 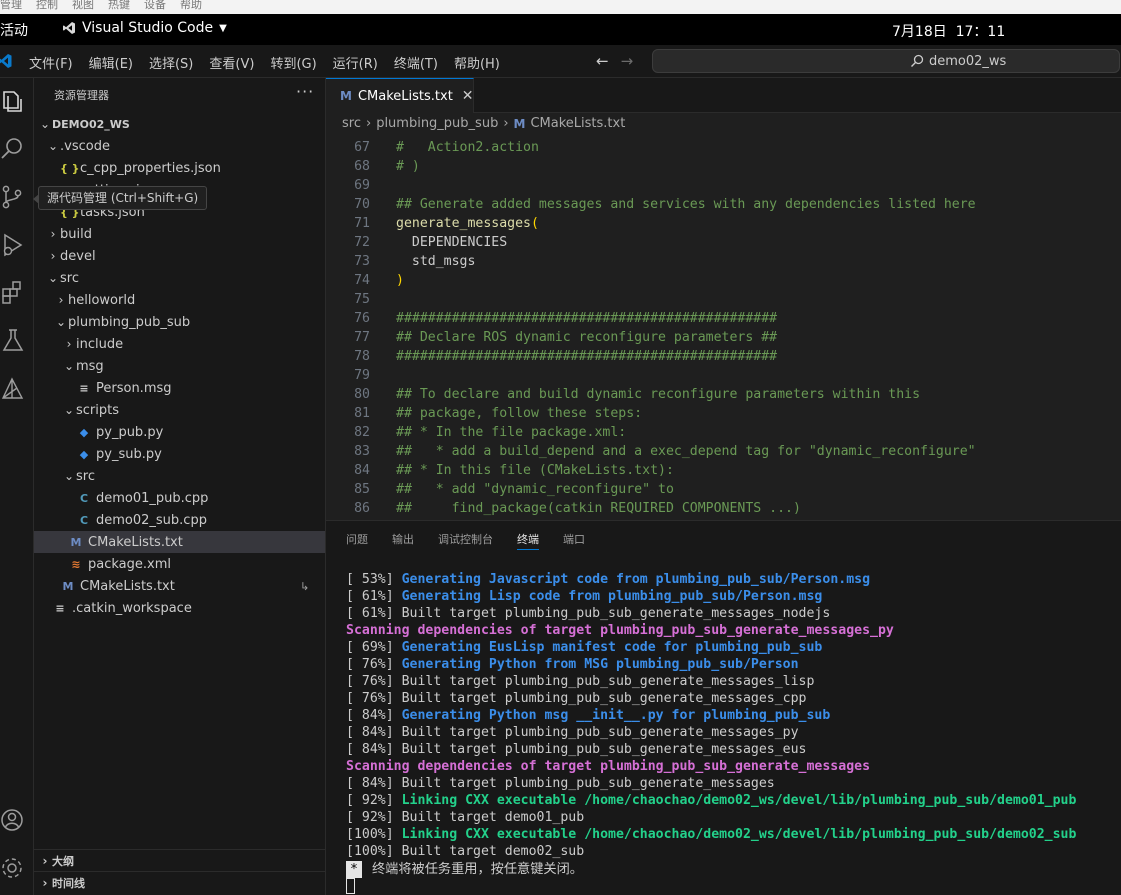 What do you see at coordinates (723, 261) in the screenshot?
I see `code-line: 73 std_msgs` at bounding box center [723, 261].